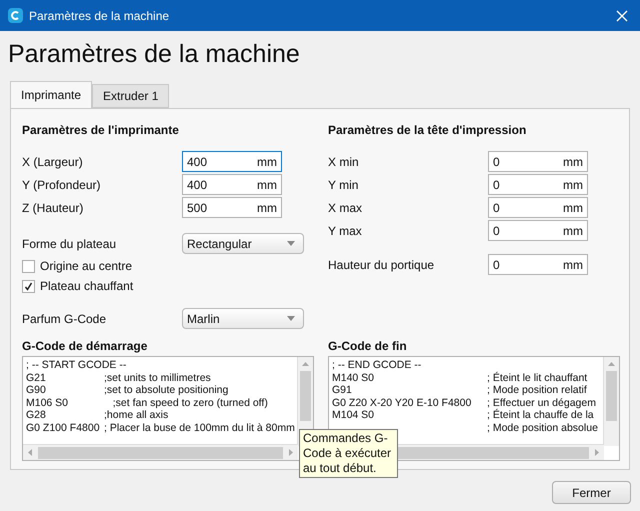 The image size is (640, 511). What do you see at coordinates (537, 378) in the screenshot?
I see `code-comment: ; Éteint le lit chauffant` at bounding box center [537, 378].